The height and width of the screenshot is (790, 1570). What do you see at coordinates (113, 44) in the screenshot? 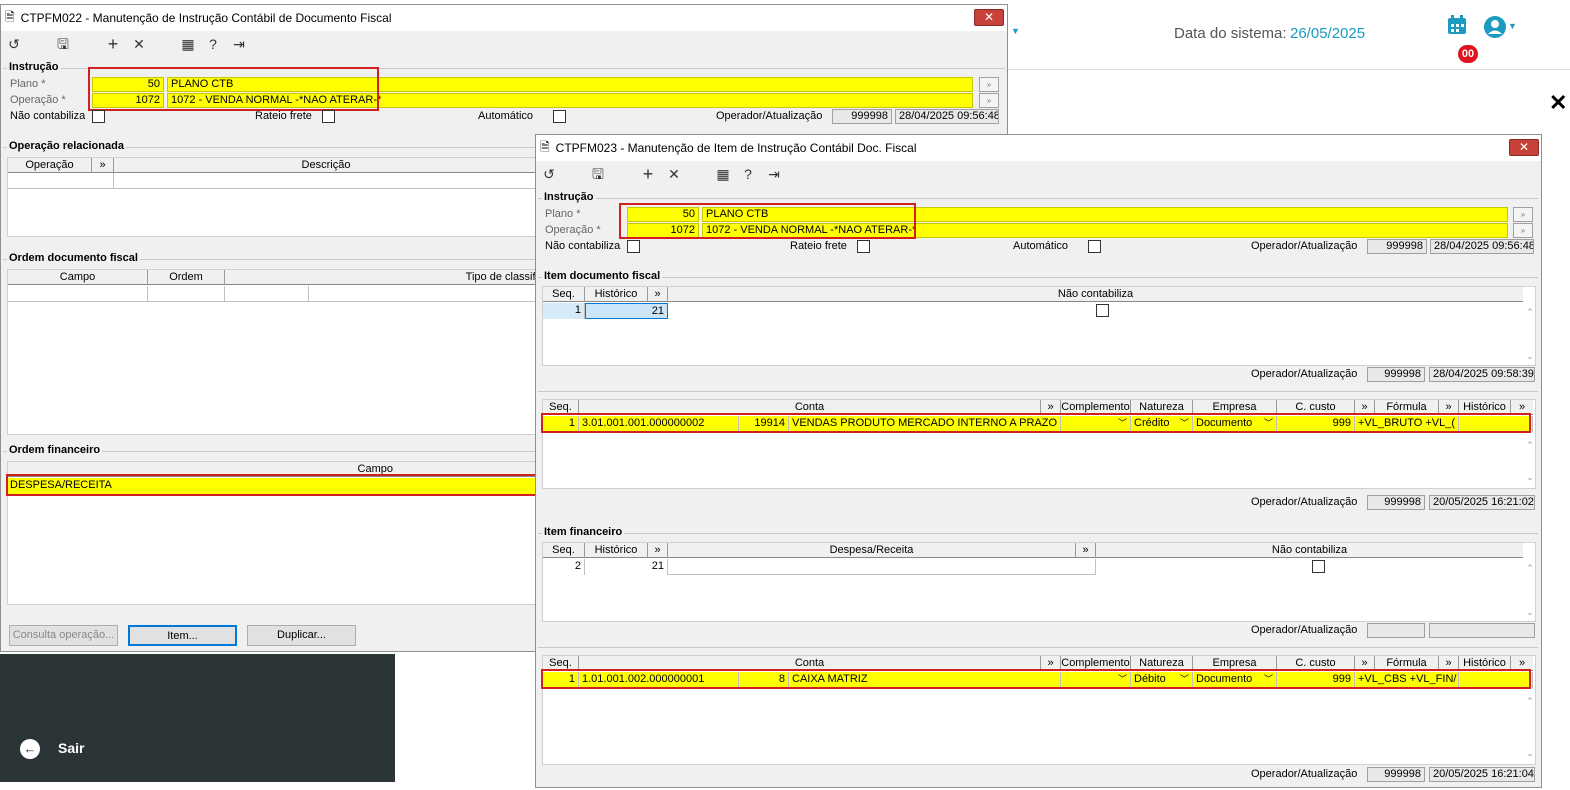
I see `add-icon: +` at bounding box center [113, 44].